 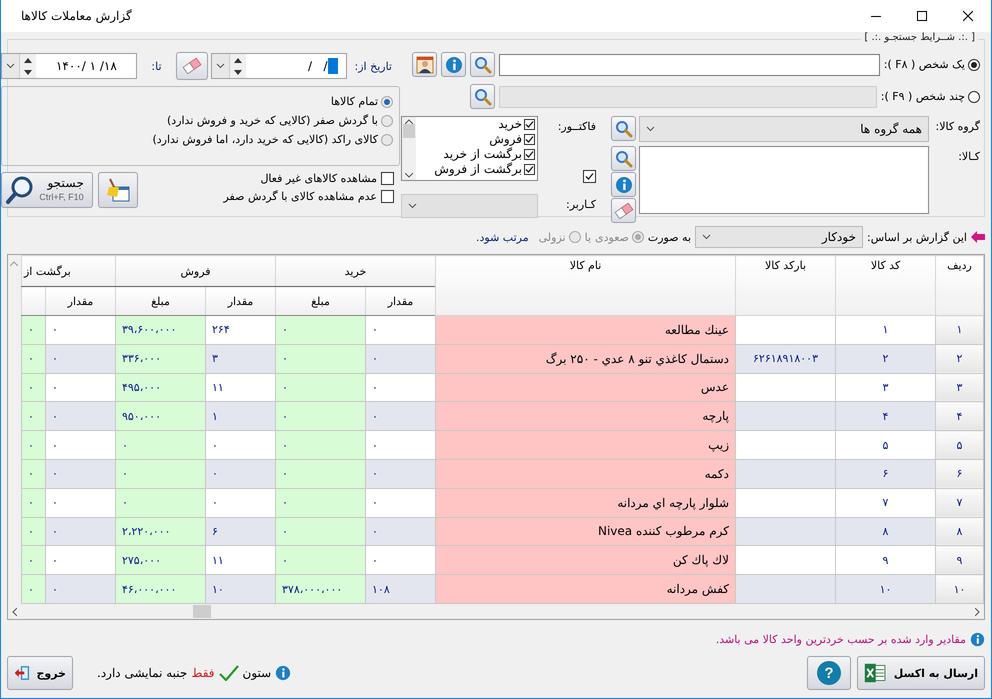 I want to click on clear-button, so click(x=118, y=190).